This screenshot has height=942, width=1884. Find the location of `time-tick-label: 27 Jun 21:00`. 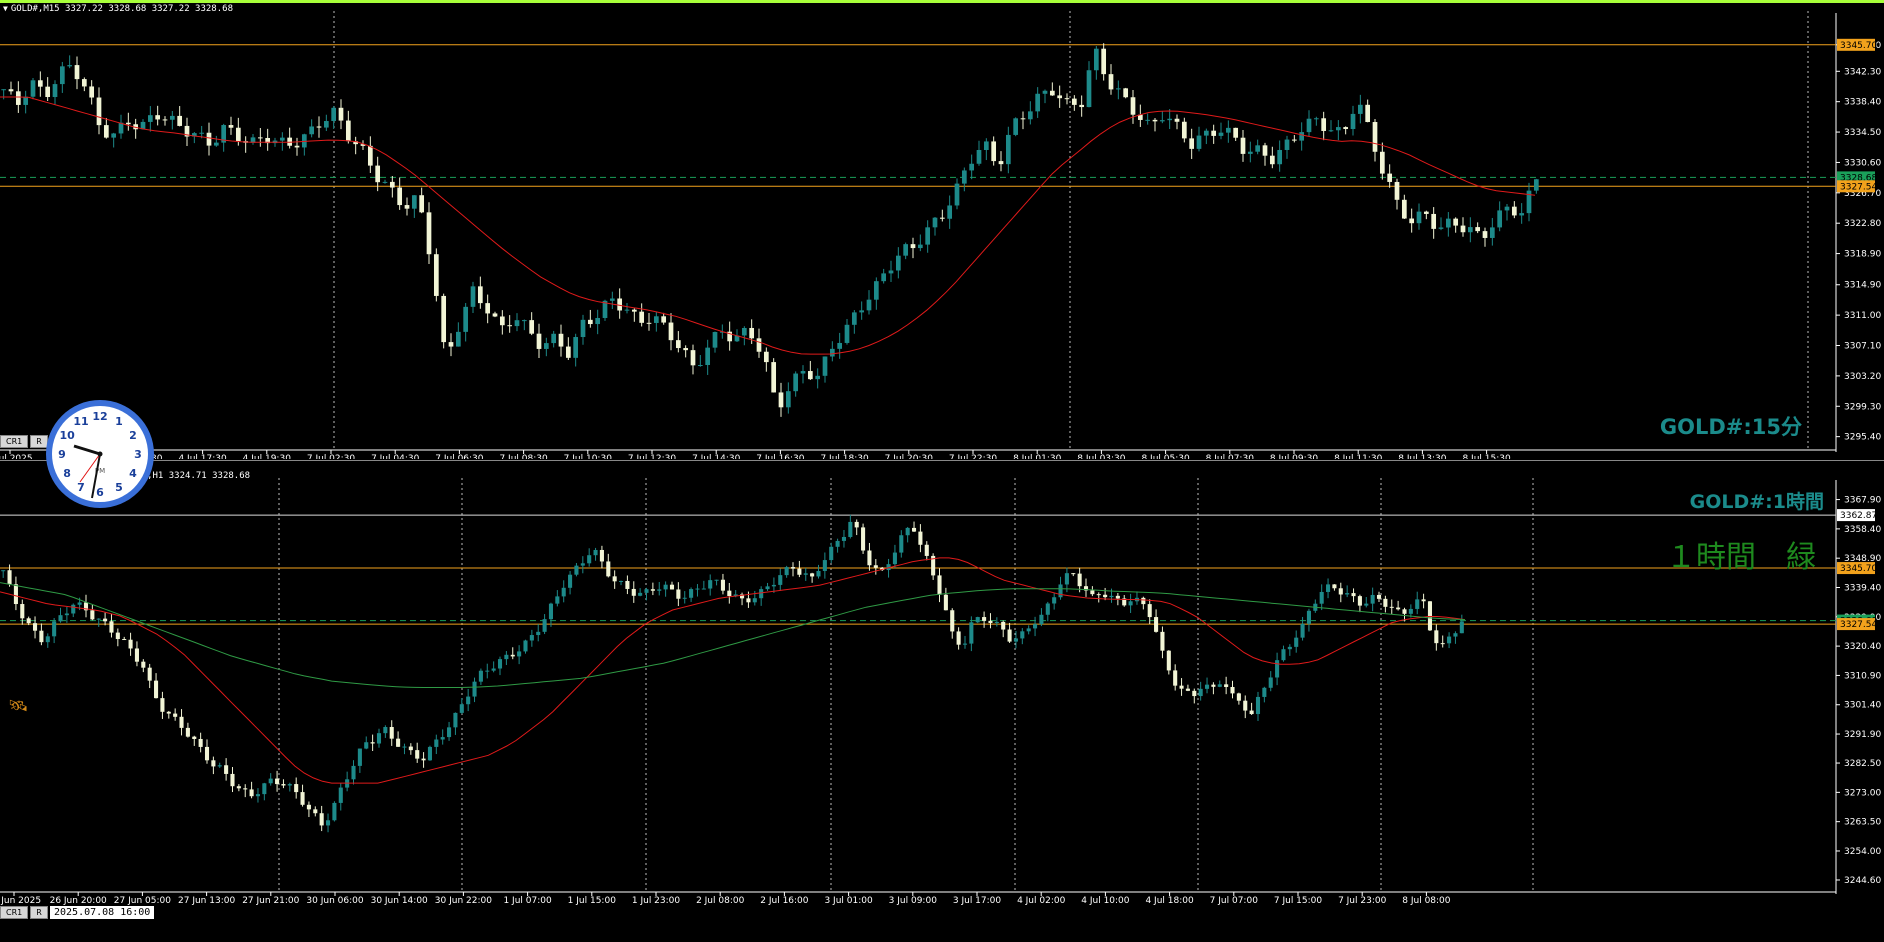

time-tick-label: 27 Jun 21:00 is located at coordinates (270, 901).